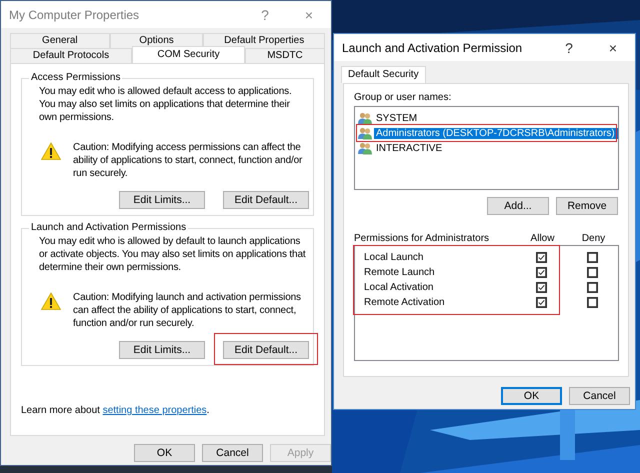 The height and width of the screenshot is (473, 640). I want to click on user-item: INTERACTIVE, so click(496, 148).